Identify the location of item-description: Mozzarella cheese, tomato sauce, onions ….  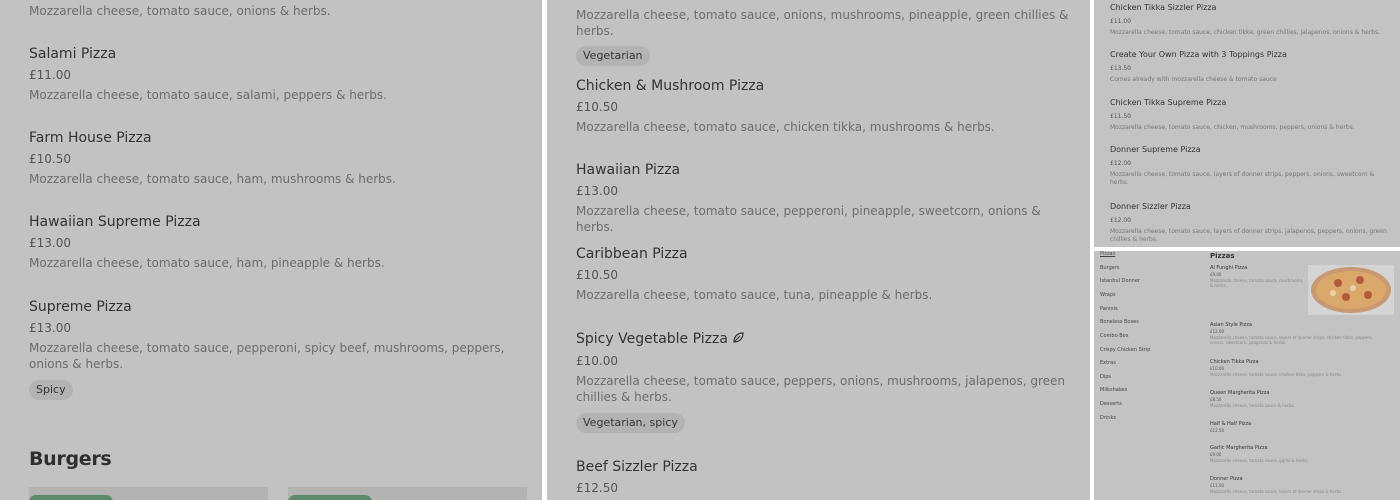
(180, 11).